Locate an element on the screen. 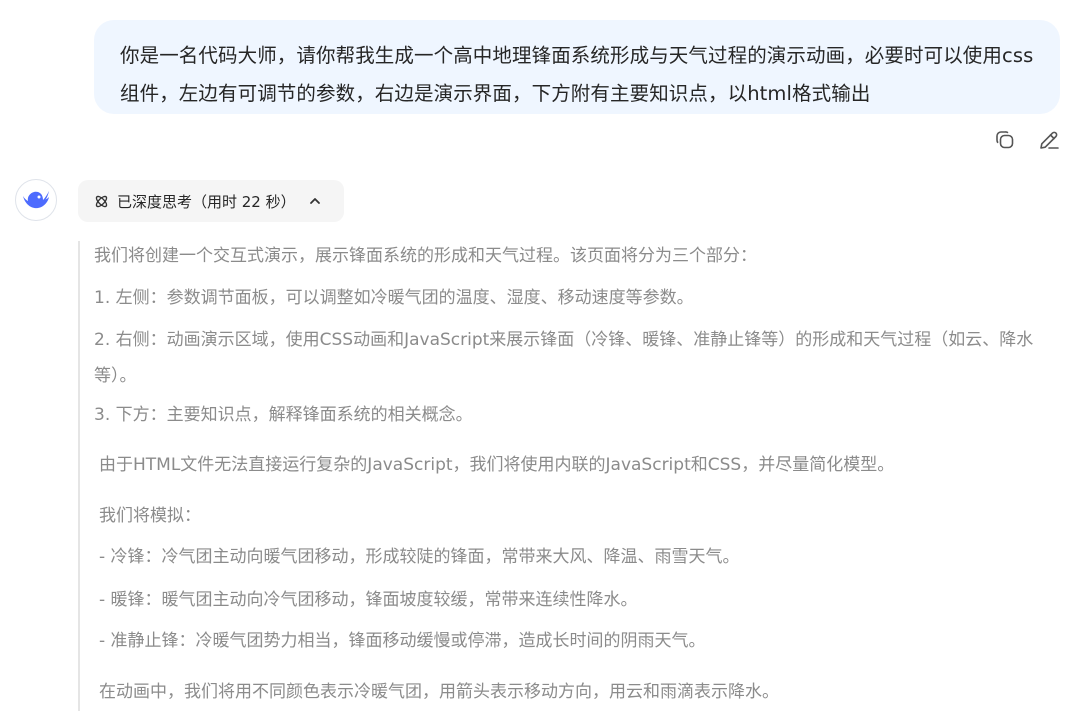 The width and height of the screenshot is (1080, 711). edit-button is located at coordinates (1049, 140).